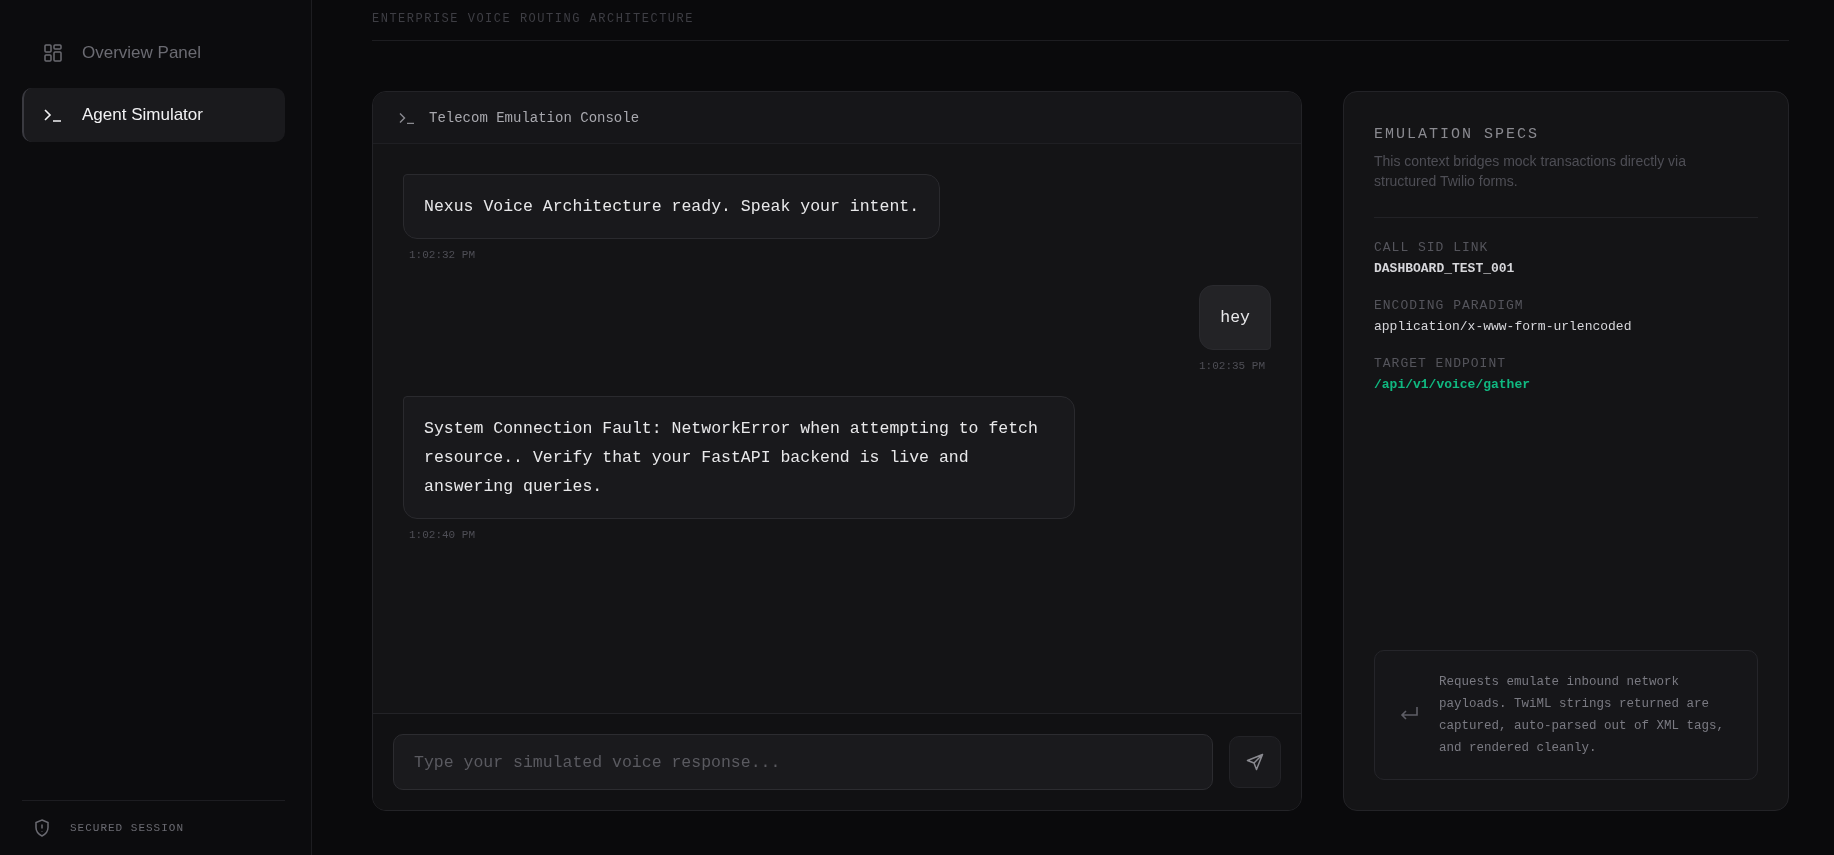 This screenshot has height=855, width=1834. Describe the element at coordinates (127, 828) in the screenshot. I see `session-status: SECURED SESSION` at that location.